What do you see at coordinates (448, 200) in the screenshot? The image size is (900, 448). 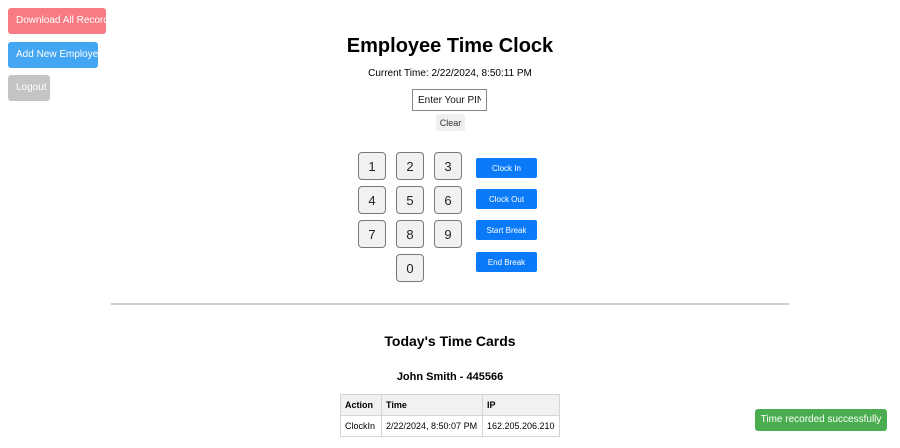 I see `keypad-key-6: 6` at bounding box center [448, 200].